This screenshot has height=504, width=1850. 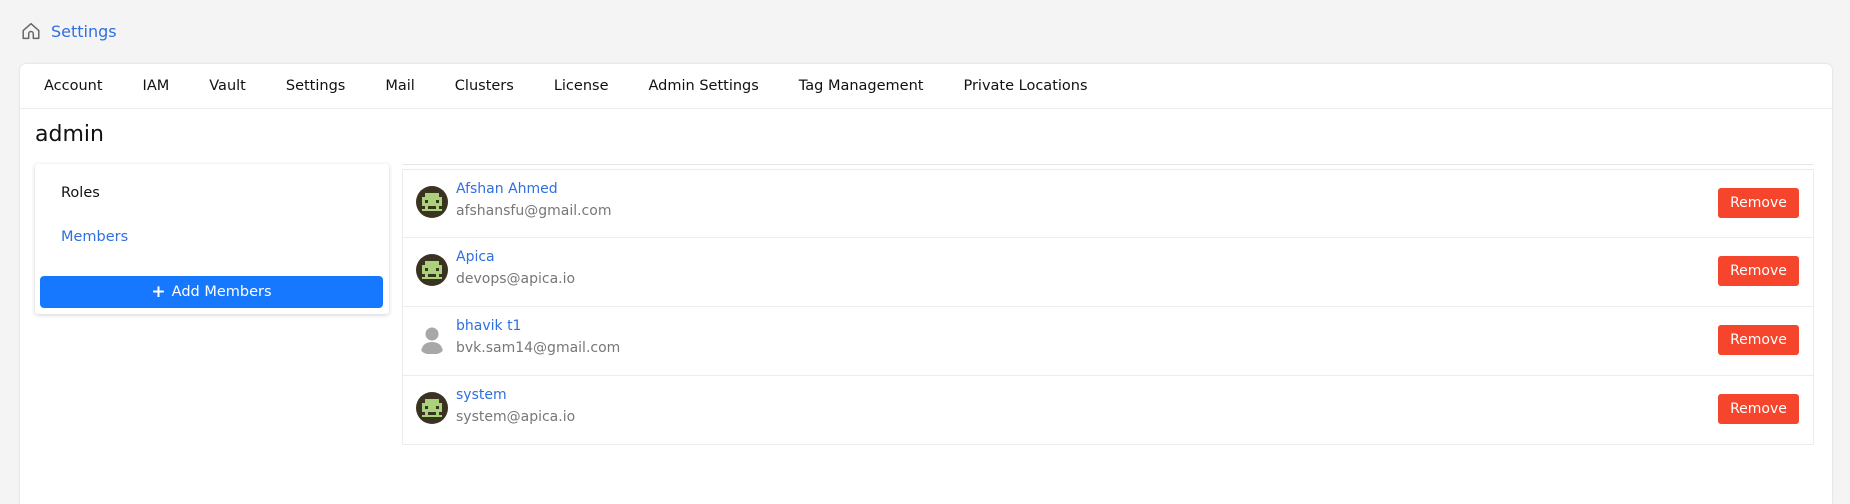 What do you see at coordinates (221, 292) in the screenshot?
I see `add-members-label: Add Members` at bounding box center [221, 292].